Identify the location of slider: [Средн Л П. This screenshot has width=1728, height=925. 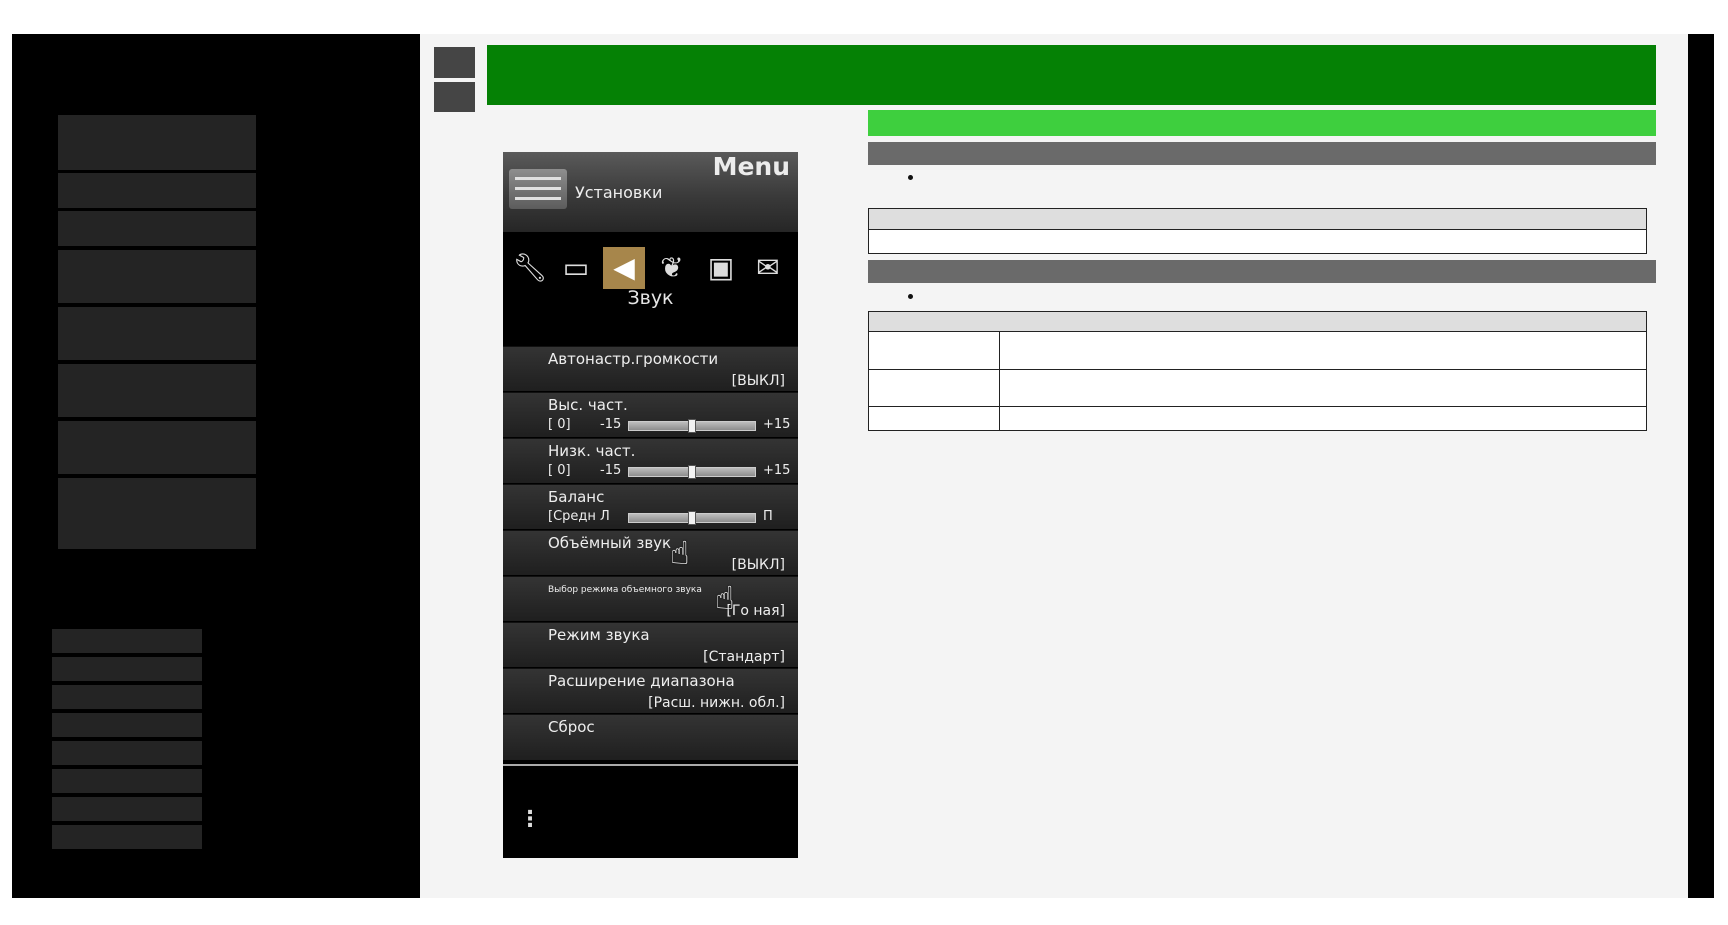
(668, 518).